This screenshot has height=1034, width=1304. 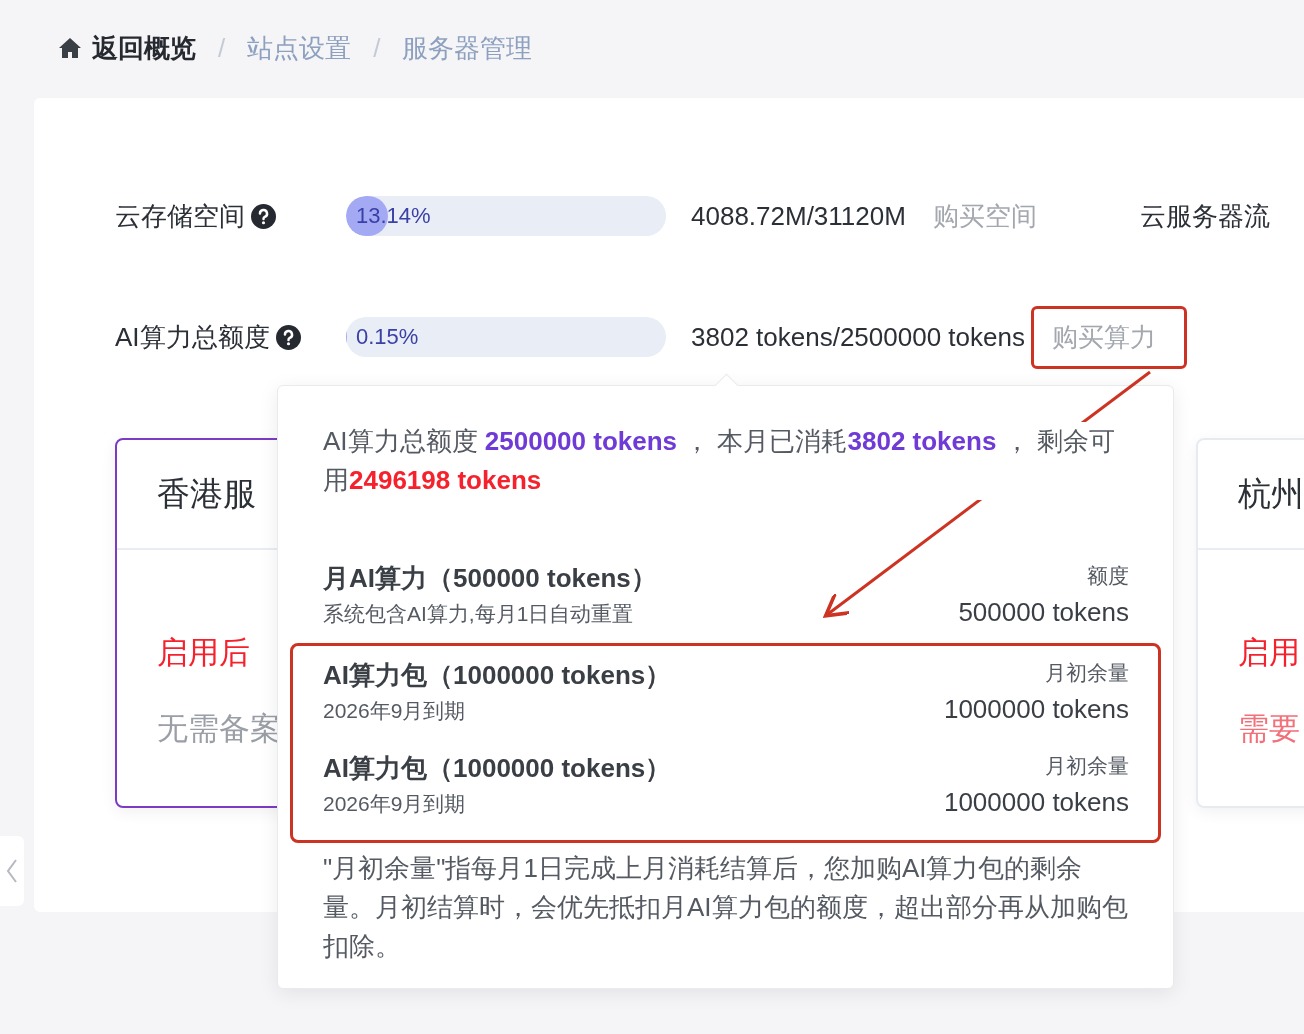 What do you see at coordinates (467, 48) in the screenshot?
I see `breadcrumb-link: 服务器管理` at bounding box center [467, 48].